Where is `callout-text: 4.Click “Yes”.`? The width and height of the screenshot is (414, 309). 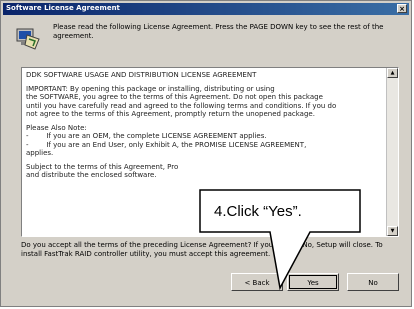 callout-text: 4.Click “Yes”. is located at coordinates (258, 211).